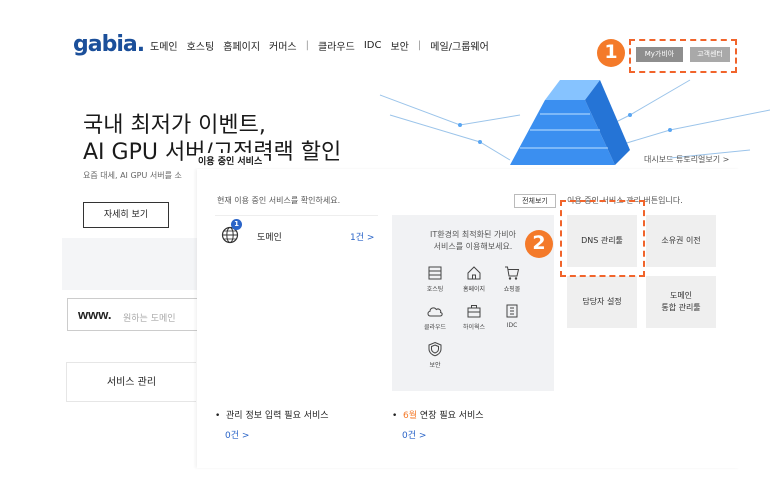 The image size is (770, 482). What do you see at coordinates (435, 327) in the screenshot?
I see `promo-cloud-label: 클라우드` at bounding box center [435, 327].